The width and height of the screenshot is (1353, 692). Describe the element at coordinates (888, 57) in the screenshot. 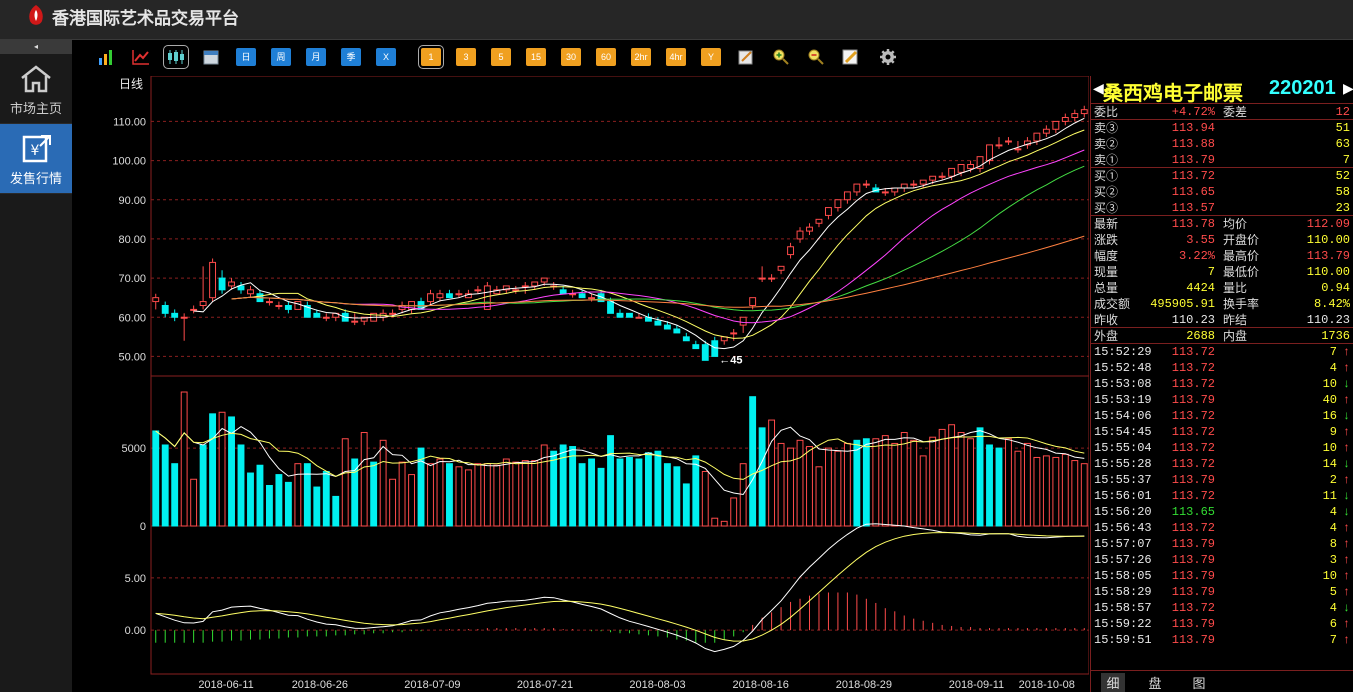

I see `gear-icon` at that location.